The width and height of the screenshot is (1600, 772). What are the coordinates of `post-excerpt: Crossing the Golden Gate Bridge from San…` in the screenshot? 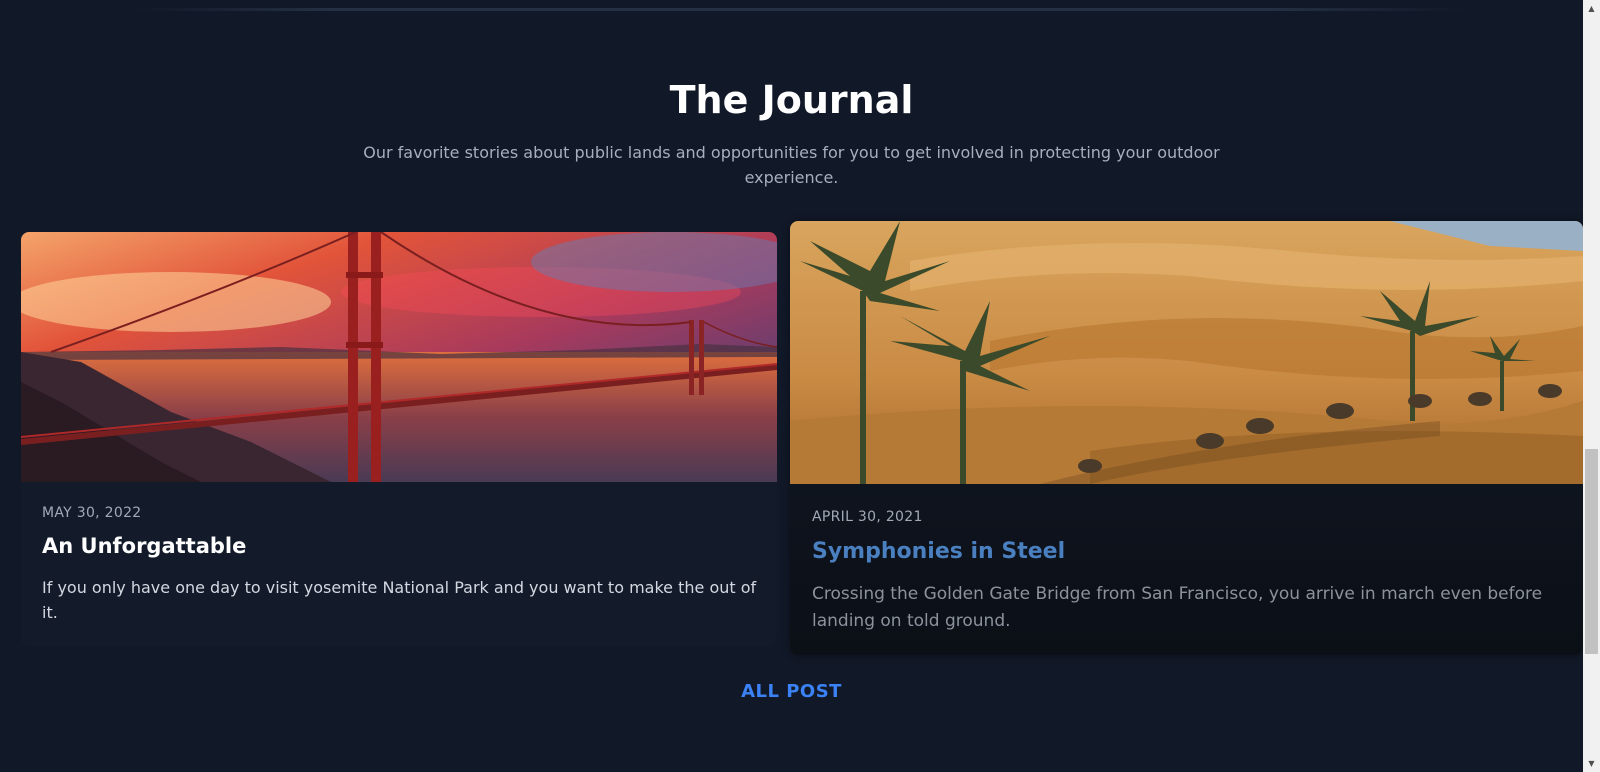 It's located at (1177, 607).